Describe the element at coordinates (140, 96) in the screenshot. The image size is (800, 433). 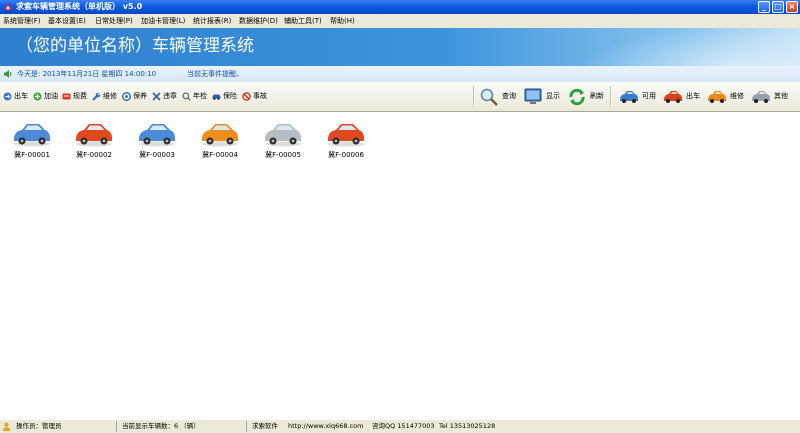
I see `toolbar-label: 保养` at that location.